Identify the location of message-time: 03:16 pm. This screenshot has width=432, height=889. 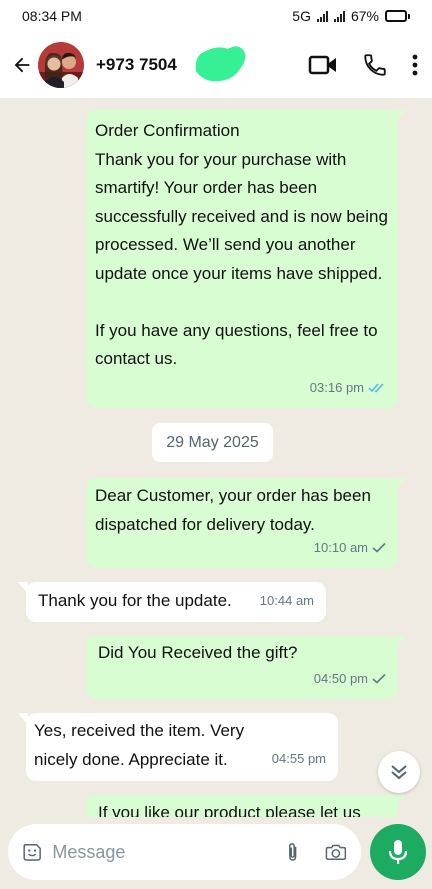
(336, 387).